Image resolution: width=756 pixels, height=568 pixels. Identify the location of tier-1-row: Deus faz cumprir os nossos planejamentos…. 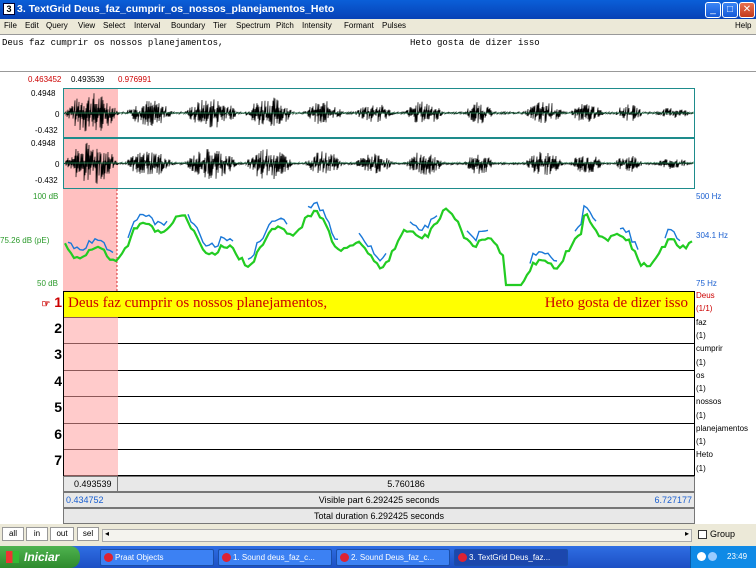
(379, 304).